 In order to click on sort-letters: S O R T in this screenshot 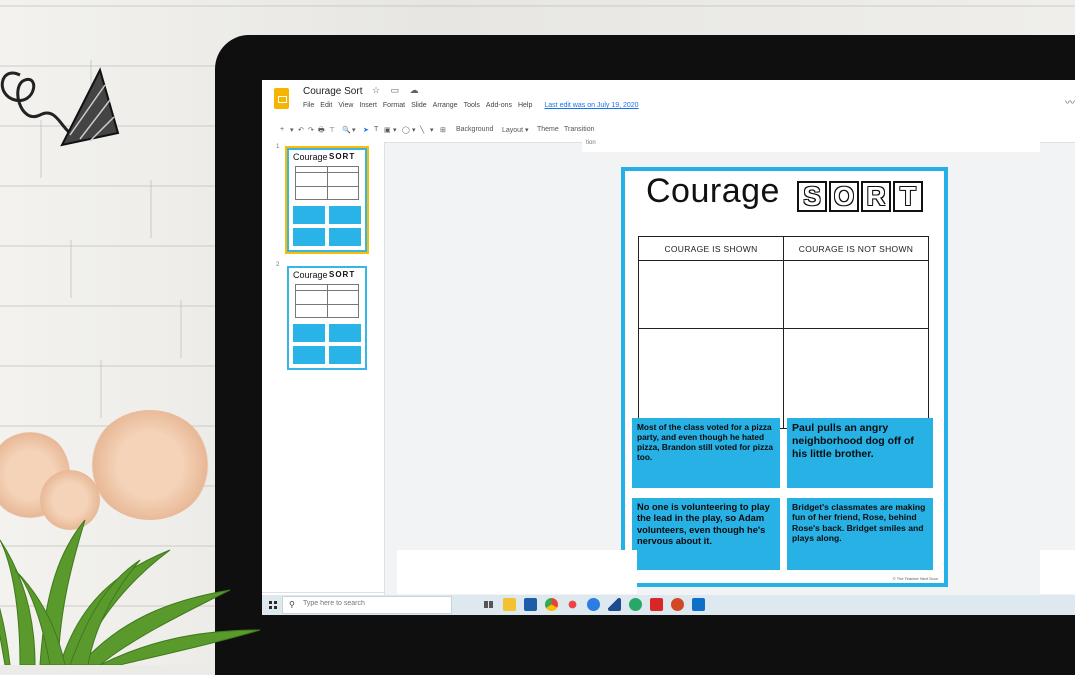, I will do `click(860, 196)`.